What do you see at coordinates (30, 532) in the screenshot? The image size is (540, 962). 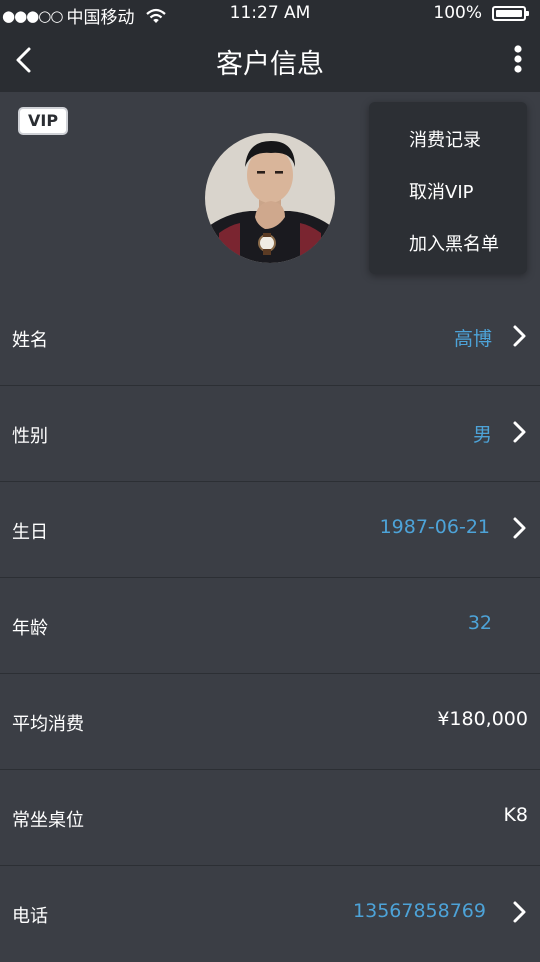 I see `row-label: 生日` at bounding box center [30, 532].